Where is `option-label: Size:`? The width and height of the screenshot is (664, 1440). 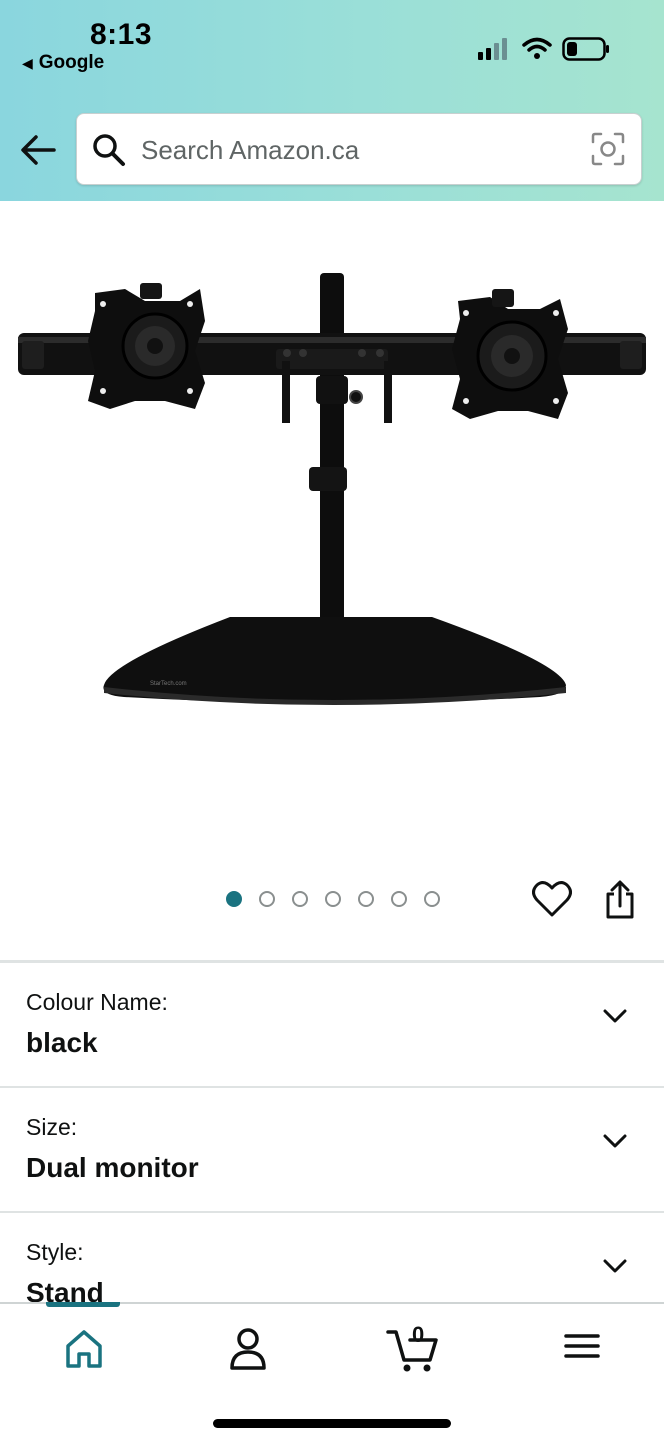 option-label: Size: is located at coordinates (52, 1127).